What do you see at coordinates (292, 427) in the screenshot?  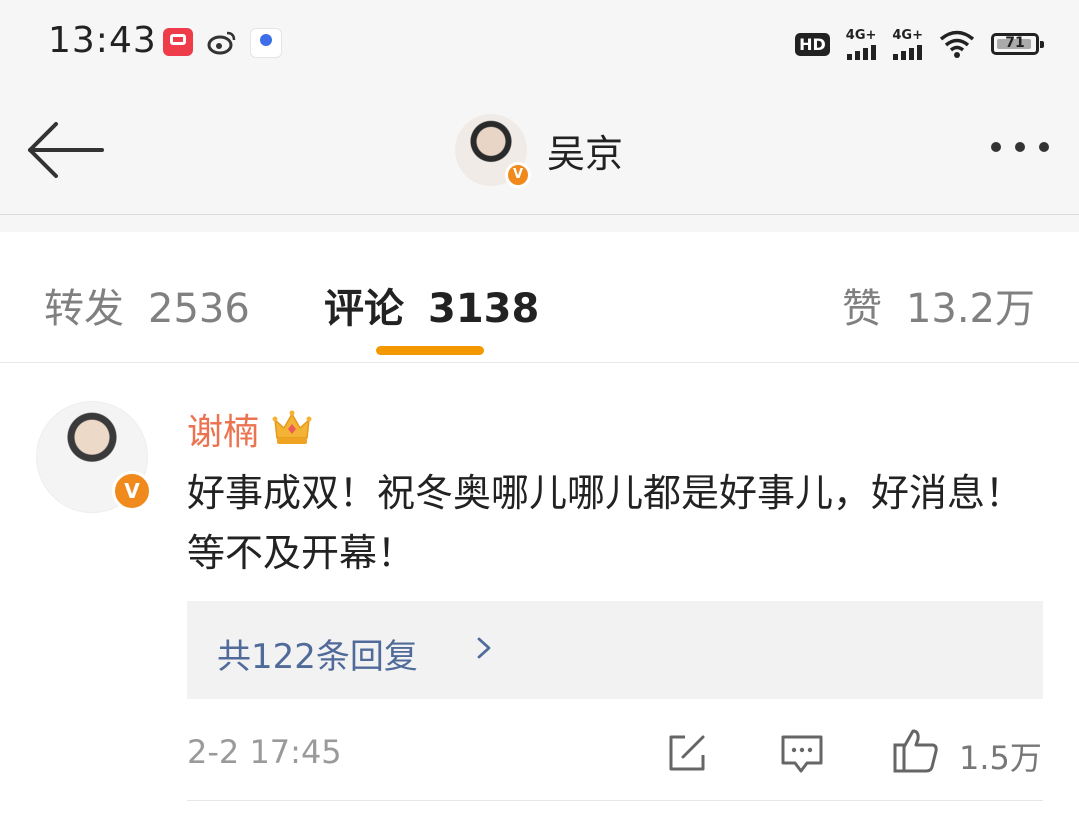 I see `crown-icon` at bounding box center [292, 427].